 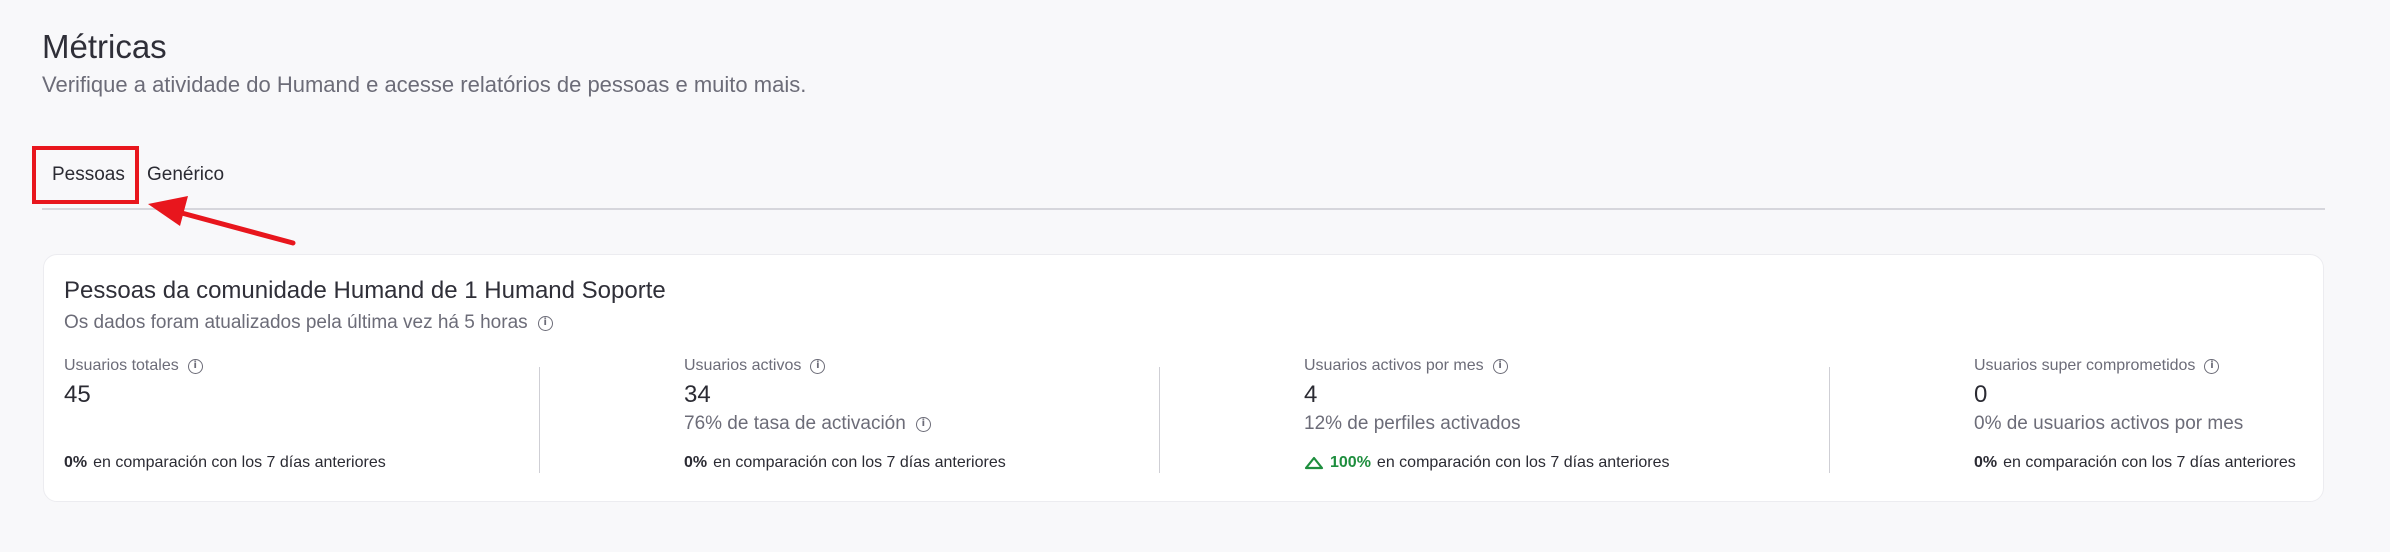 I want to click on metric-extra: 12% de perfiles activados, so click(x=1412, y=424).